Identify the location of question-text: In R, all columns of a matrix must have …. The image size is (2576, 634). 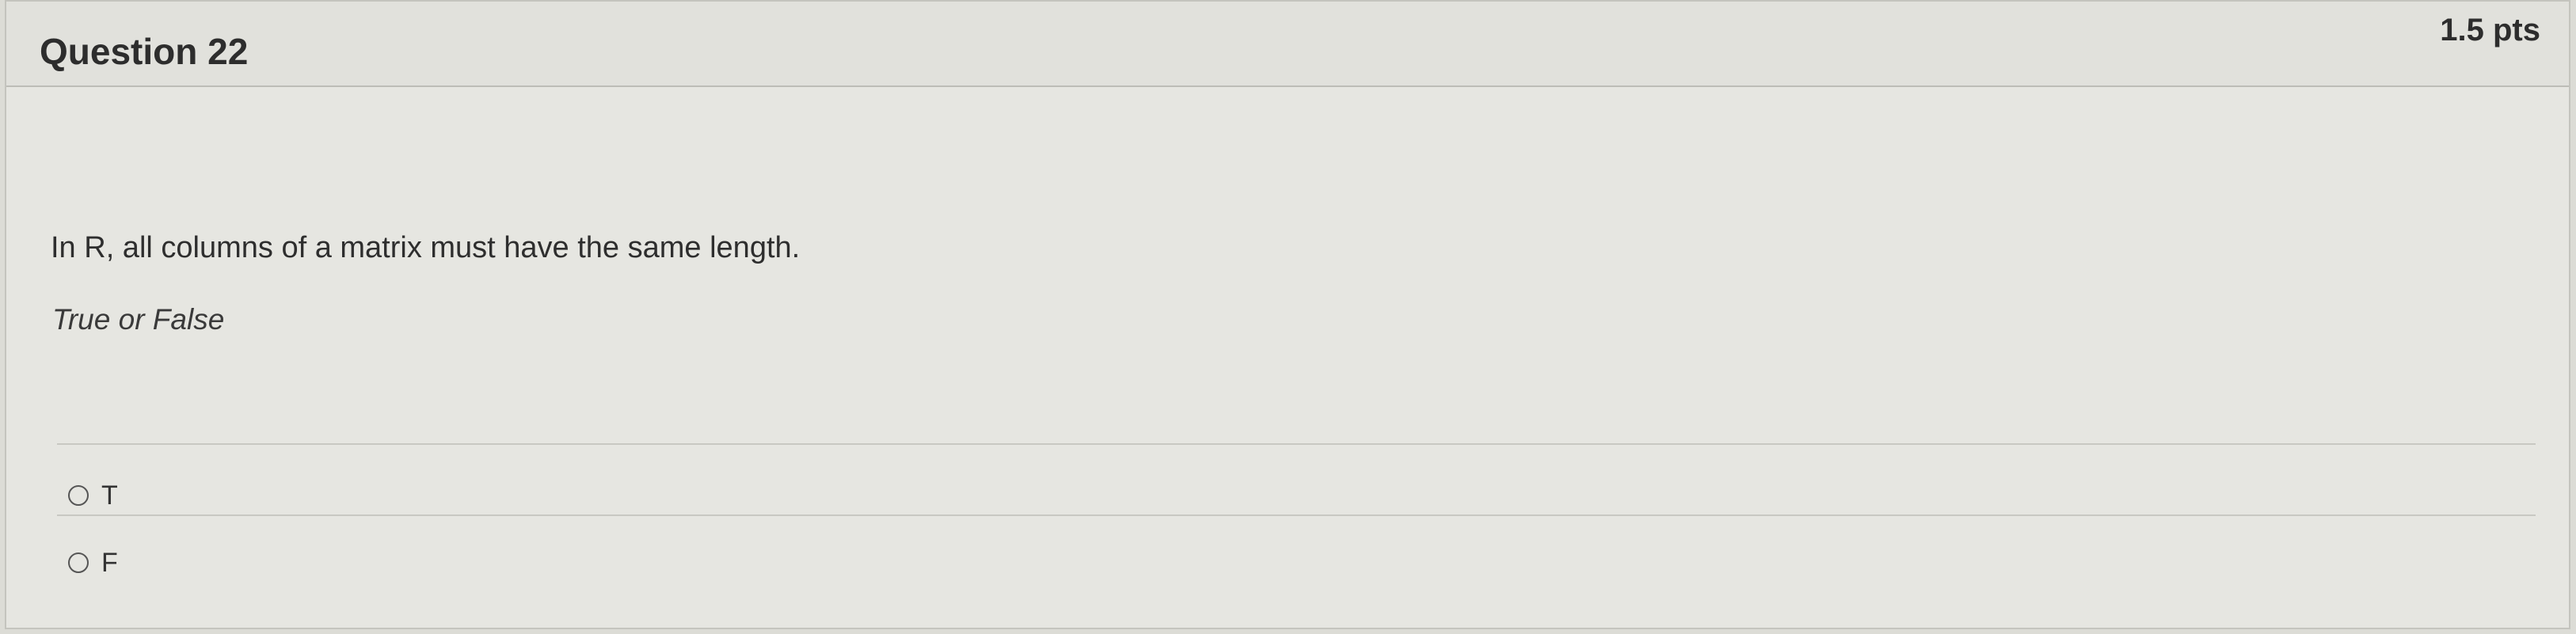
(426, 247).